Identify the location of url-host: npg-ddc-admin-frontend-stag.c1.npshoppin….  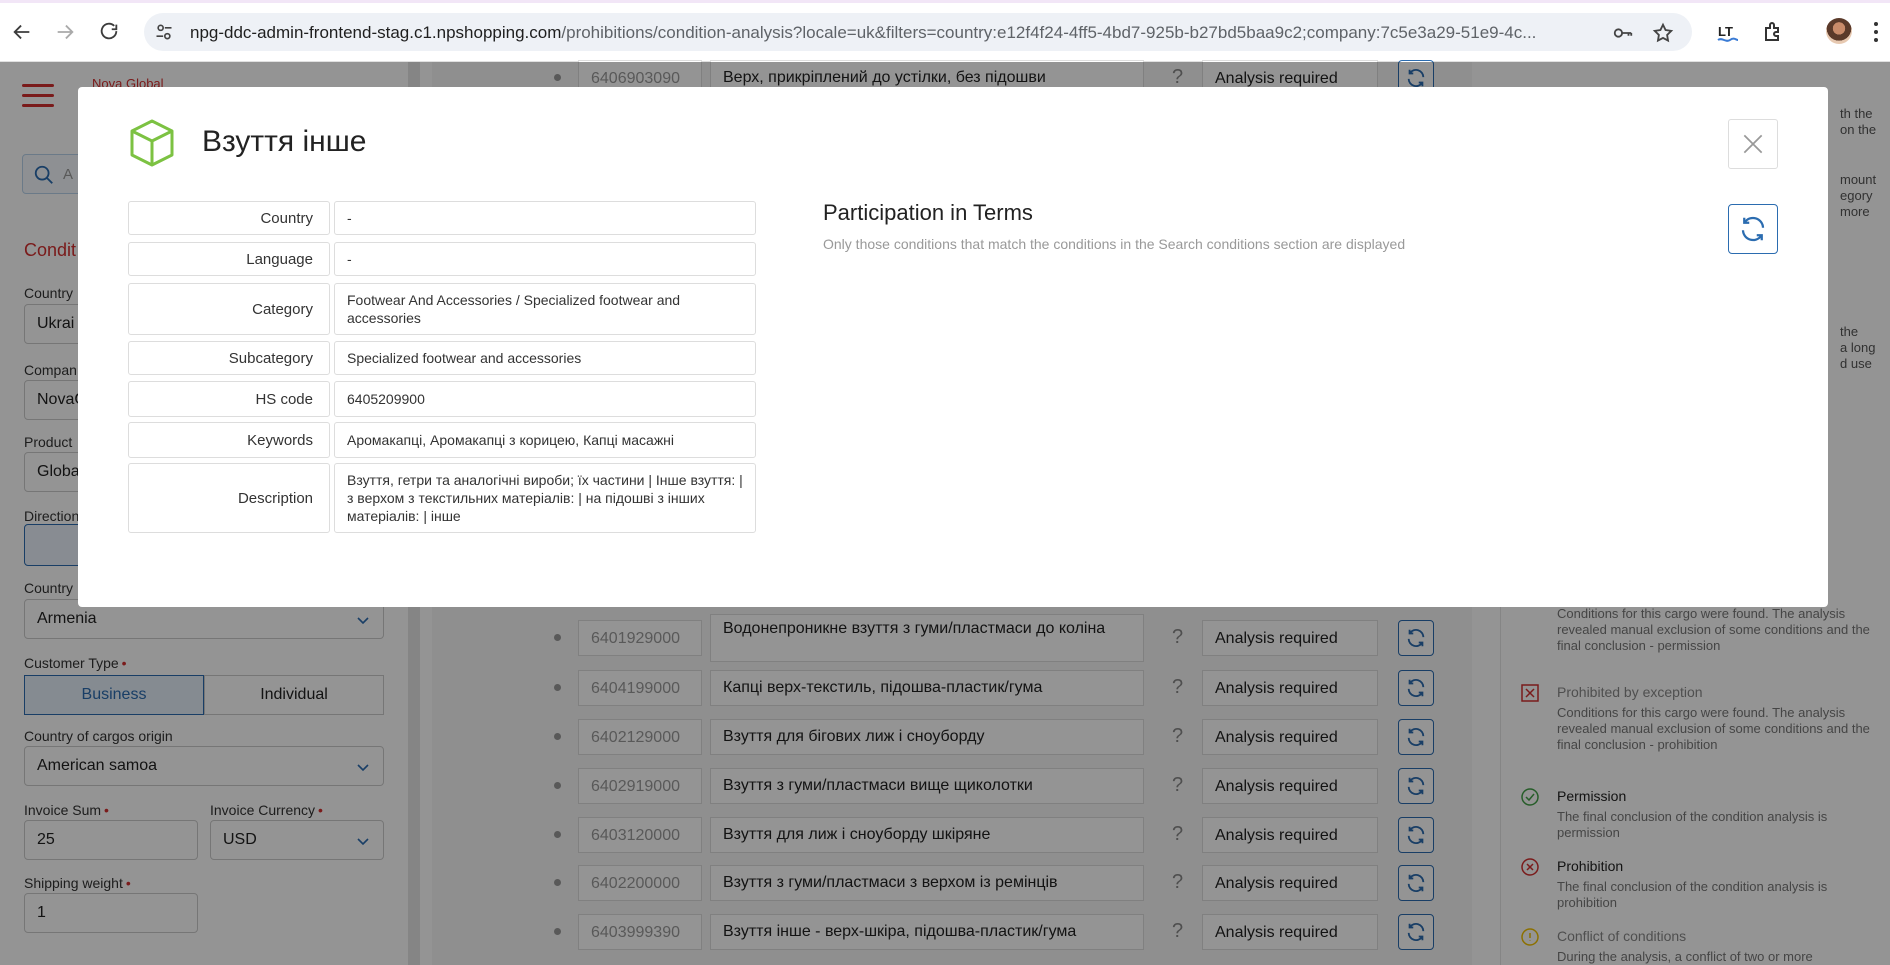
(376, 32).